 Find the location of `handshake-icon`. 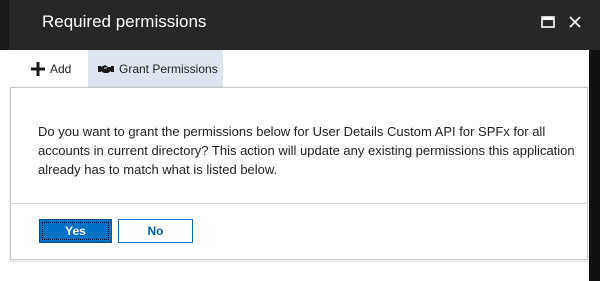

handshake-icon is located at coordinates (106, 69).